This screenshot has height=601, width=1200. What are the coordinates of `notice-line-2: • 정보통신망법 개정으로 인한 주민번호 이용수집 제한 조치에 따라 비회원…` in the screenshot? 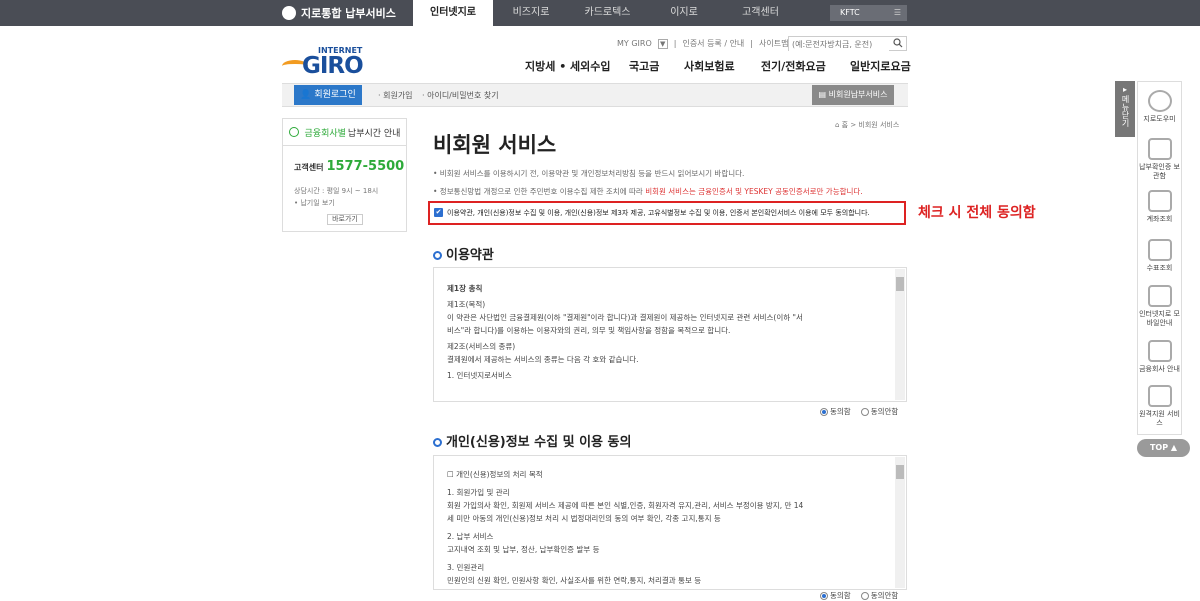 It's located at (648, 191).